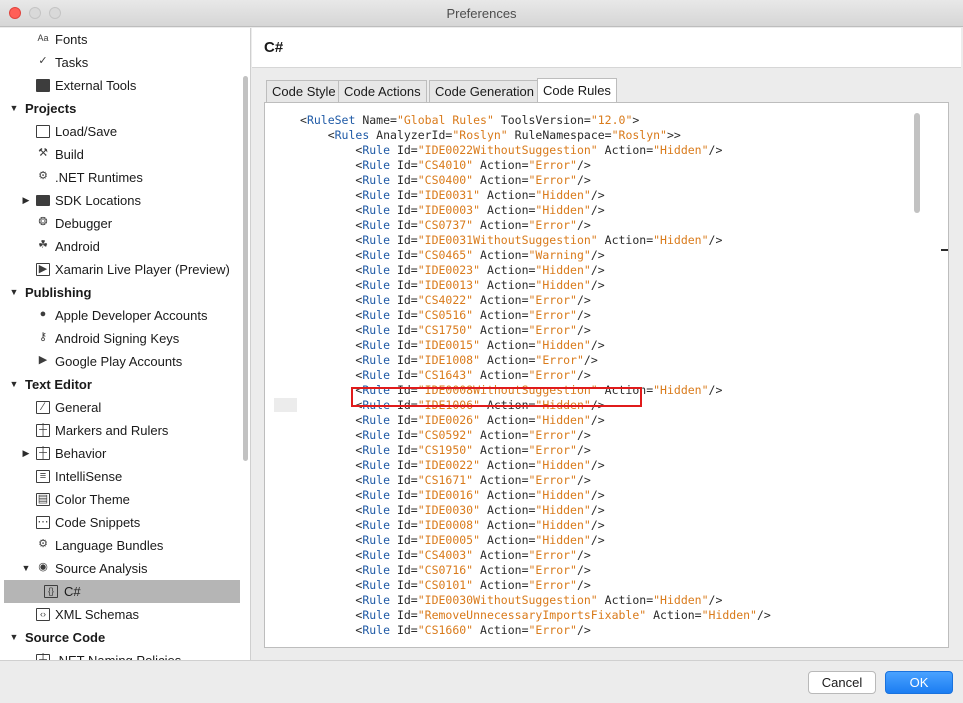  Describe the element at coordinates (43, 453) in the screenshot. I see `grid-icon: ┼` at that location.